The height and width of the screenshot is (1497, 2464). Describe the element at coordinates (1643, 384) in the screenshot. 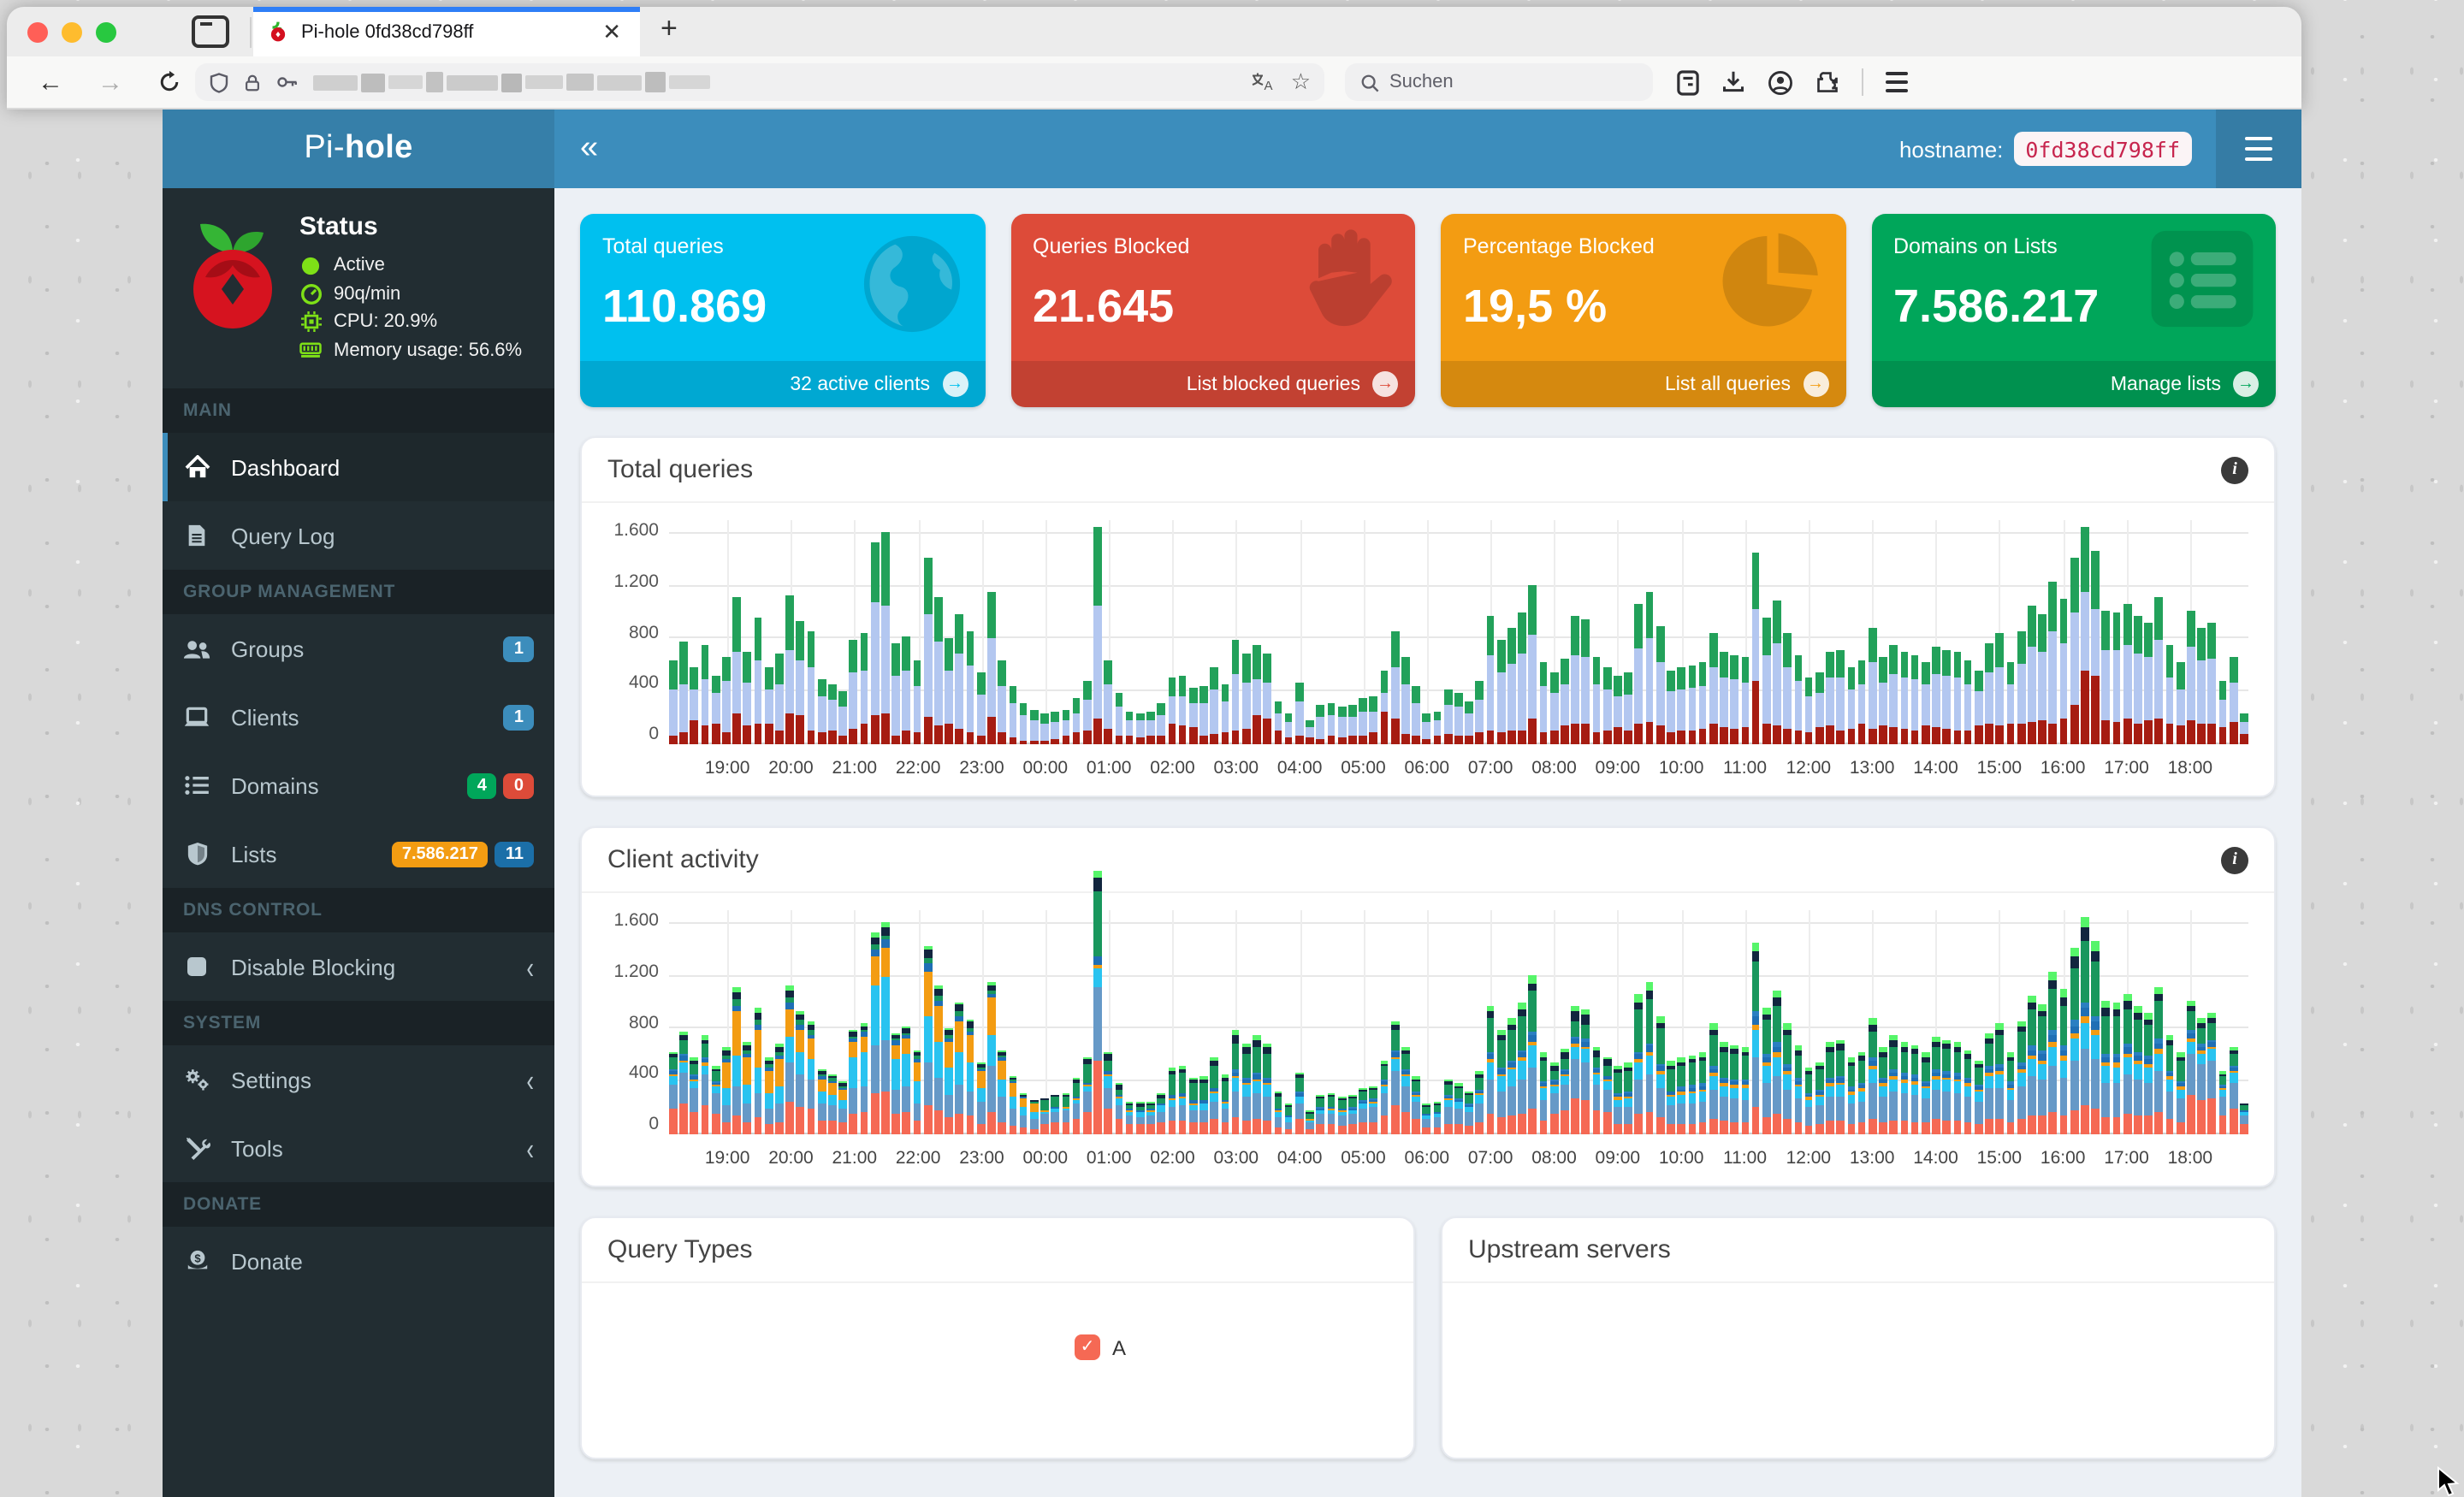

I see `card-footer-link: List all queries →` at that location.